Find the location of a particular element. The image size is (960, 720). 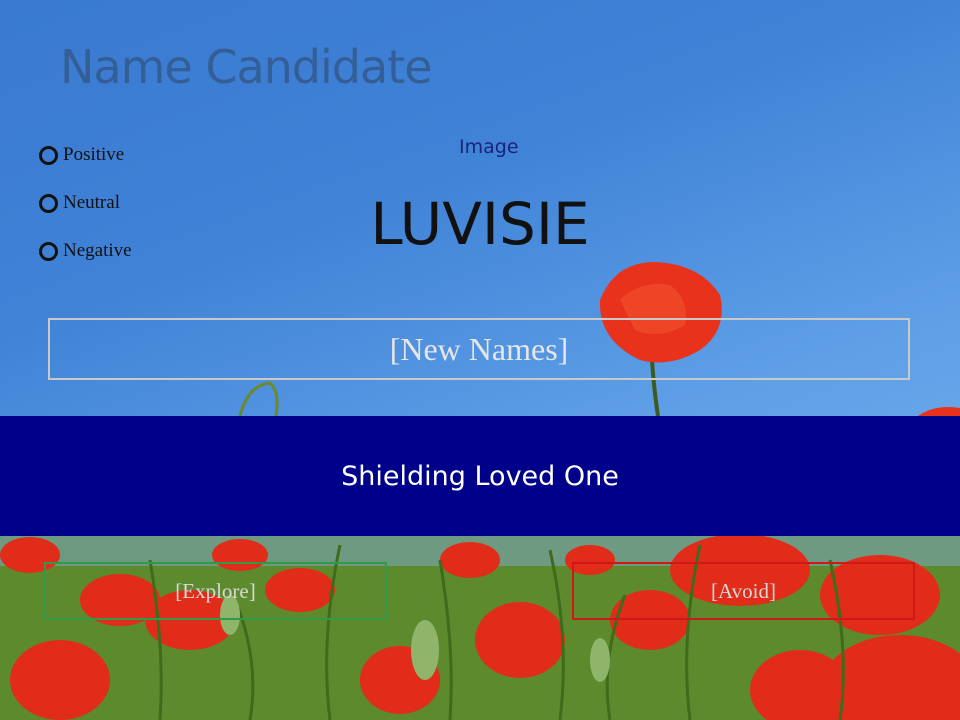

category-text: Shielding Loved One is located at coordinates (480, 476).